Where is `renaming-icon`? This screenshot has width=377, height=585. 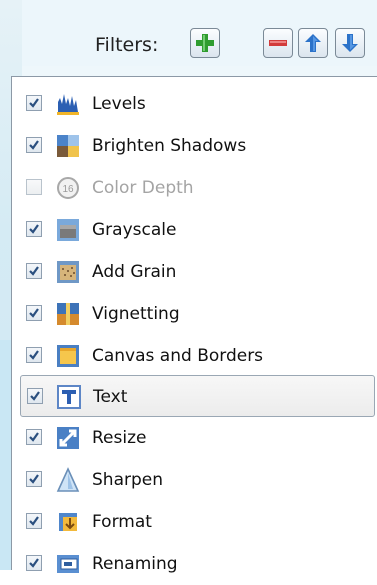
renaming-icon is located at coordinates (68, 564).